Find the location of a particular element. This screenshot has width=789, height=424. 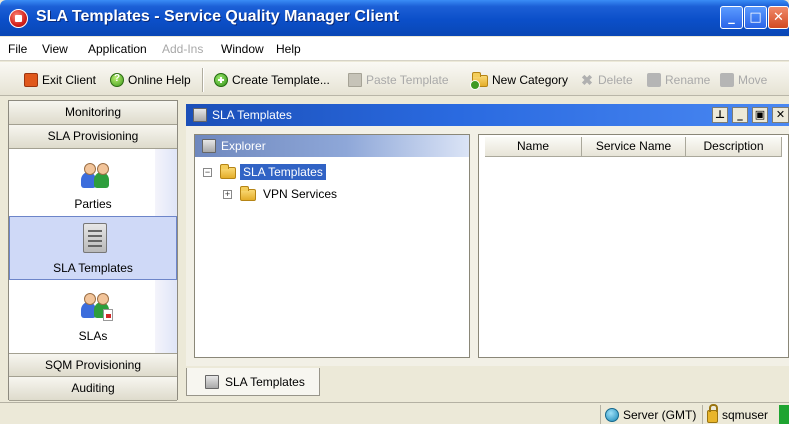

frame-pin-button: ⊥ is located at coordinates (720, 115).